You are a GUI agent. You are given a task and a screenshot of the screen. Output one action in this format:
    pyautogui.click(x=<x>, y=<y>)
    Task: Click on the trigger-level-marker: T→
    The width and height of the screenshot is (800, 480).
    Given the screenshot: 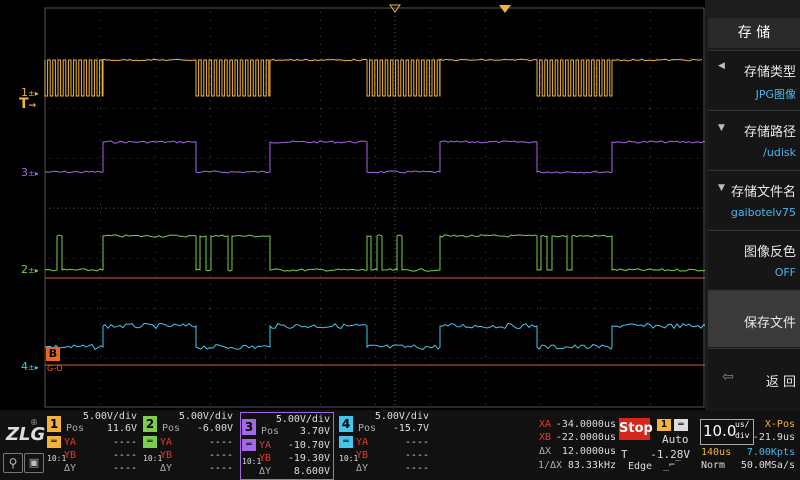 What is the action you would take?
    pyautogui.click(x=27, y=104)
    